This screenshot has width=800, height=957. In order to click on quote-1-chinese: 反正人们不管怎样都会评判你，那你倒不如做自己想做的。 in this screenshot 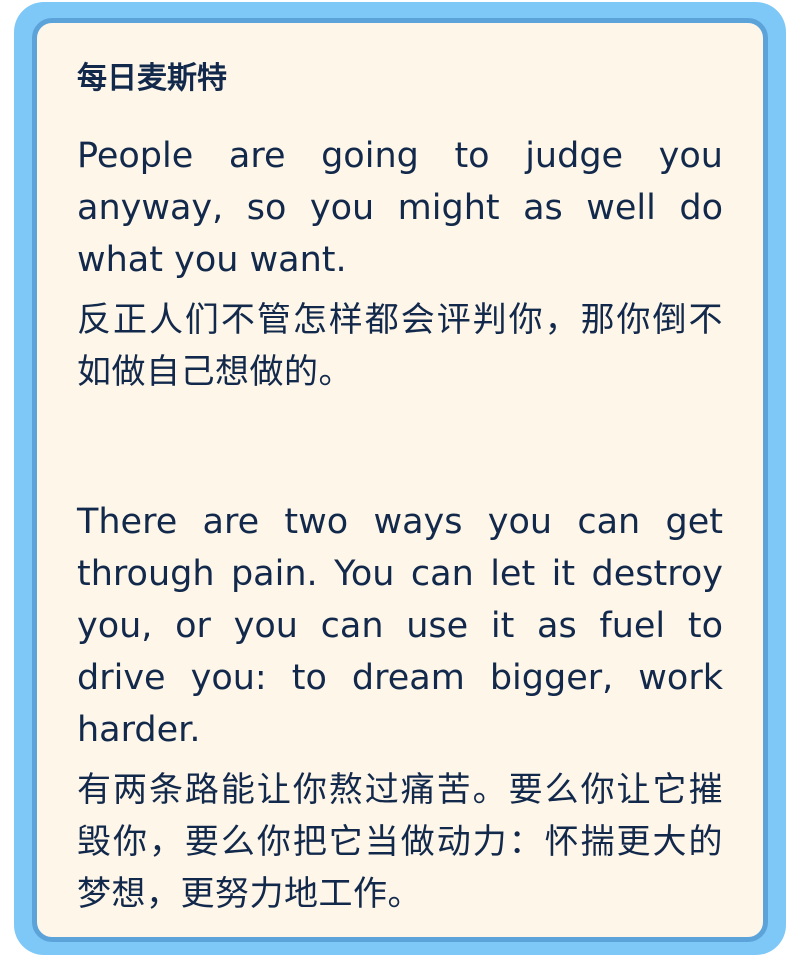, I will do `click(400, 346)`.